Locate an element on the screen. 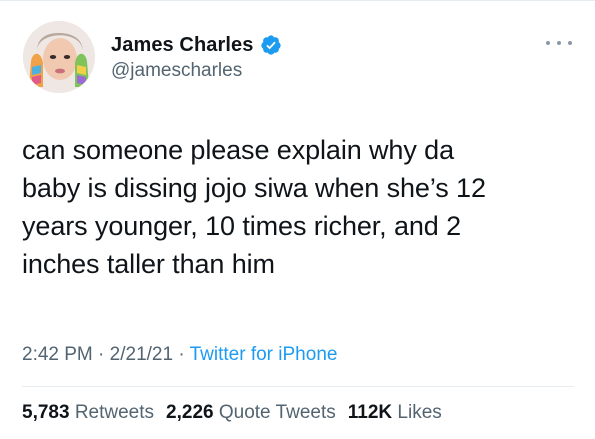 The width and height of the screenshot is (595, 439). quote-tweets-stat: 2,226 Quote Tweets is located at coordinates (251, 413).